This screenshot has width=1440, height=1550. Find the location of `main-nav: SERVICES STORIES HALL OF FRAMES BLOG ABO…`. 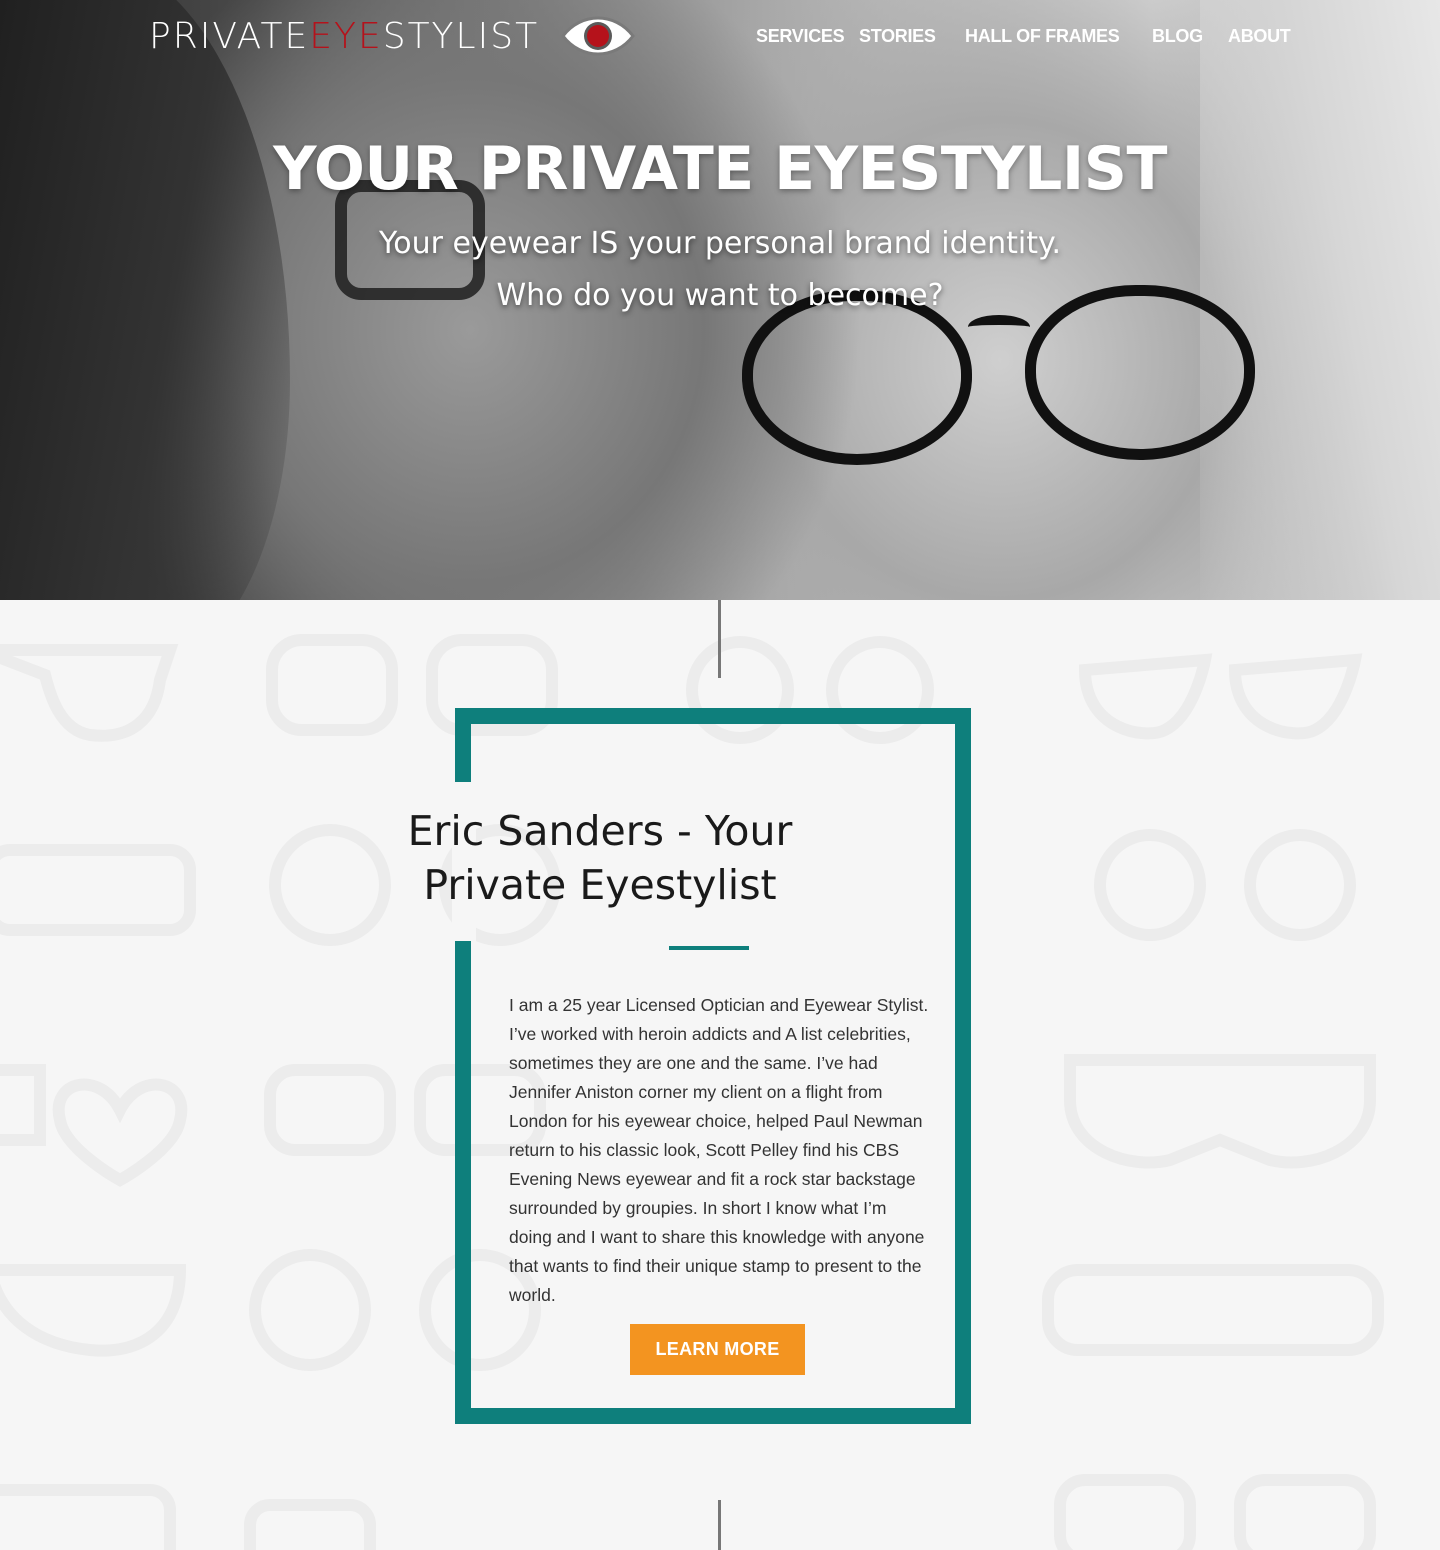

main-nav: SERVICES STORIES HALL OF FRAMES BLOG ABO… is located at coordinates (720, 39).